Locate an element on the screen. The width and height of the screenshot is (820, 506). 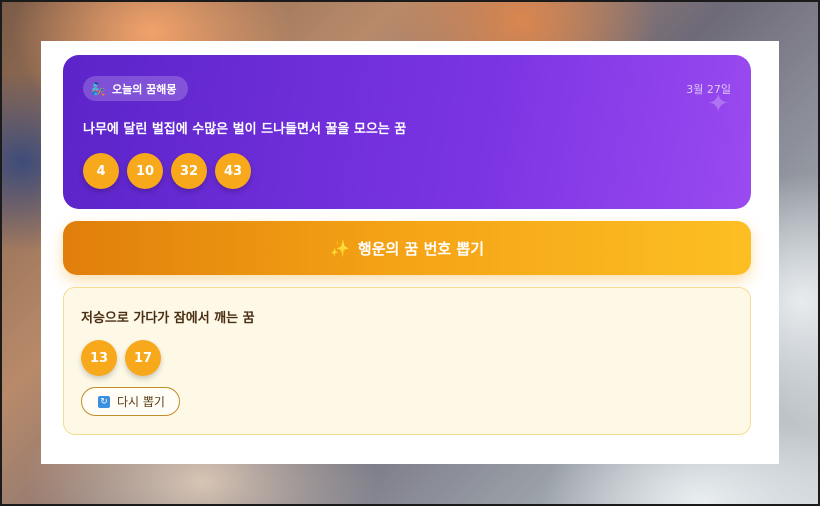
draw-lucky-number-button: ✨ 행운의 꿈 번호 뽑기 is located at coordinates (407, 248).